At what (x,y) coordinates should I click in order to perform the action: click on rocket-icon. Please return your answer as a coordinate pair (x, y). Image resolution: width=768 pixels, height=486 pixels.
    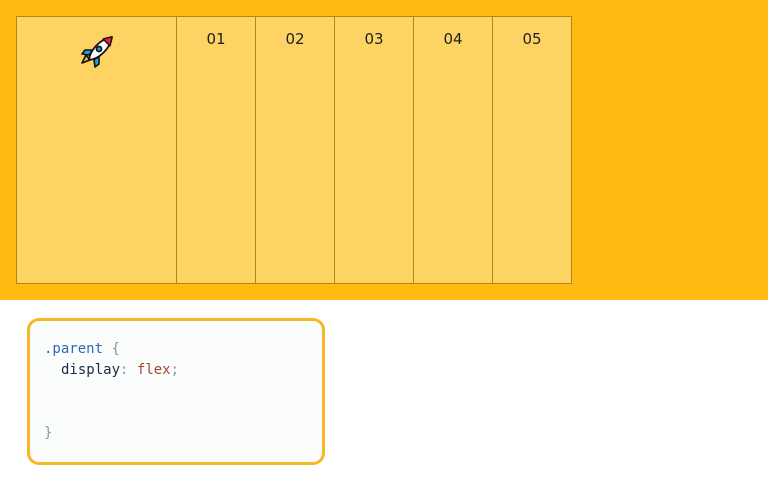
    Looking at the image, I should click on (97, 52).